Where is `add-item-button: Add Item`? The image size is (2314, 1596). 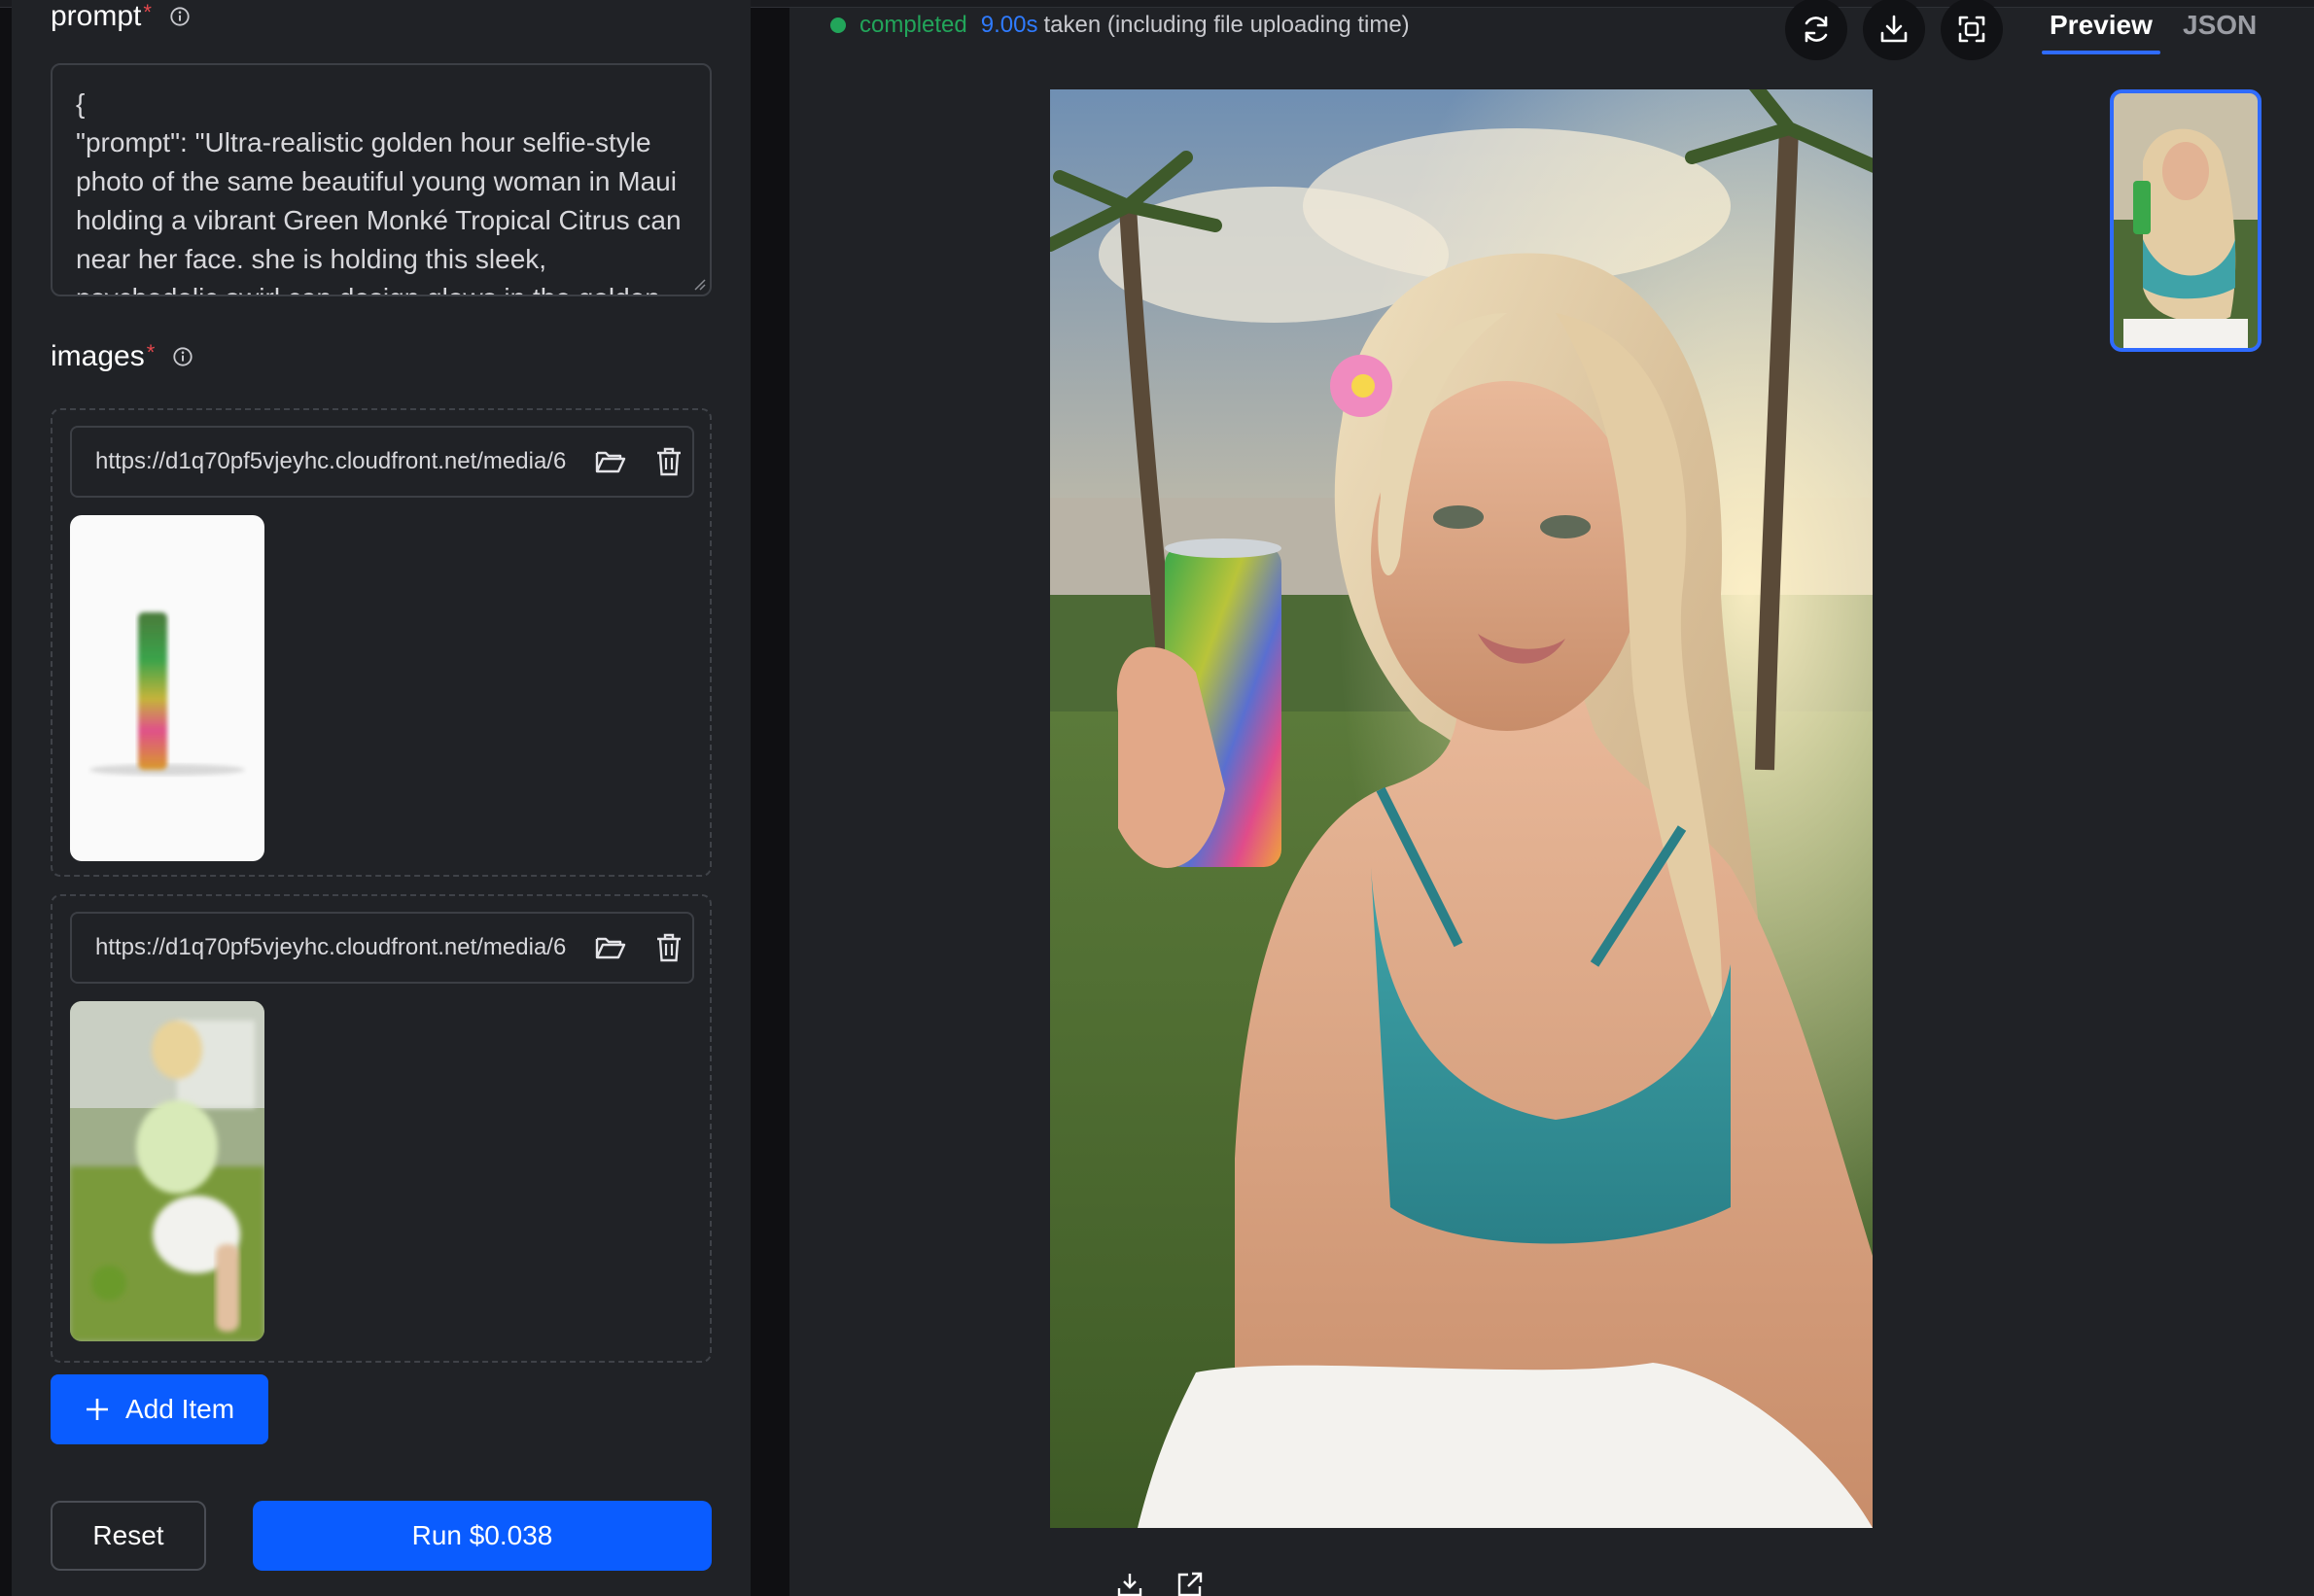 add-item-button: Add Item is located at coordinates (159, 1409).